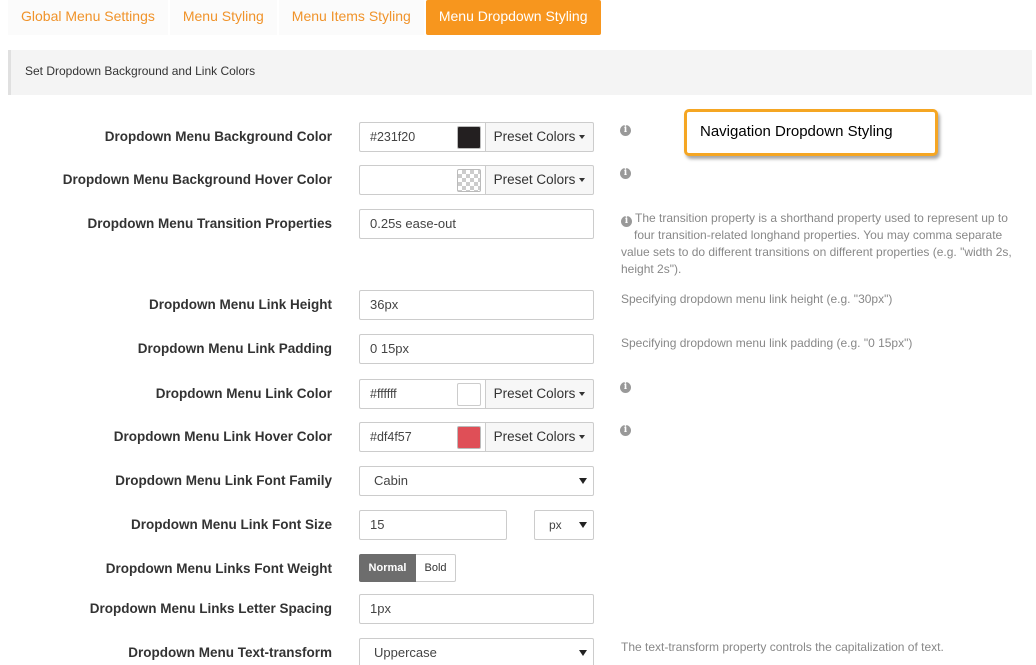 The height and width of the screenshot is (665, 1036). I want to click on font-size-unit-select: px, so click(564, 525).